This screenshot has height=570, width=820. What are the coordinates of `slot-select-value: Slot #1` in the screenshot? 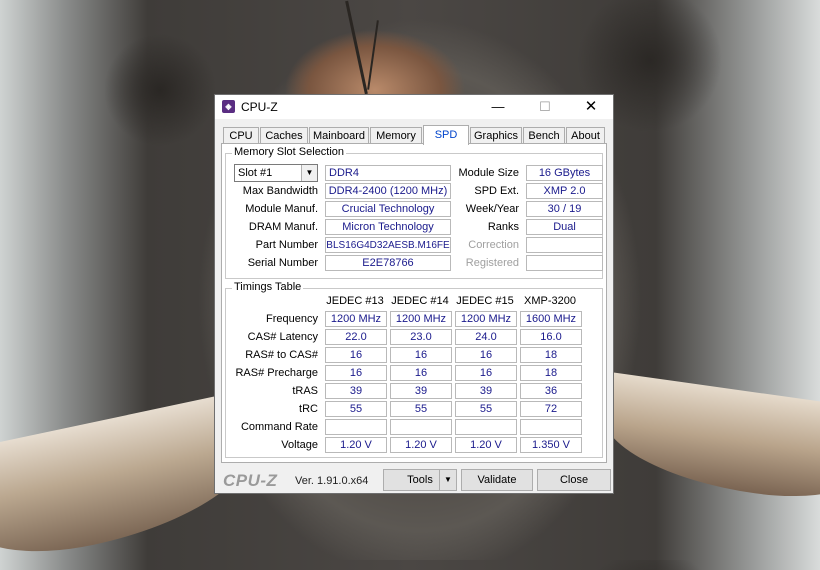 It's located at (255, 173).